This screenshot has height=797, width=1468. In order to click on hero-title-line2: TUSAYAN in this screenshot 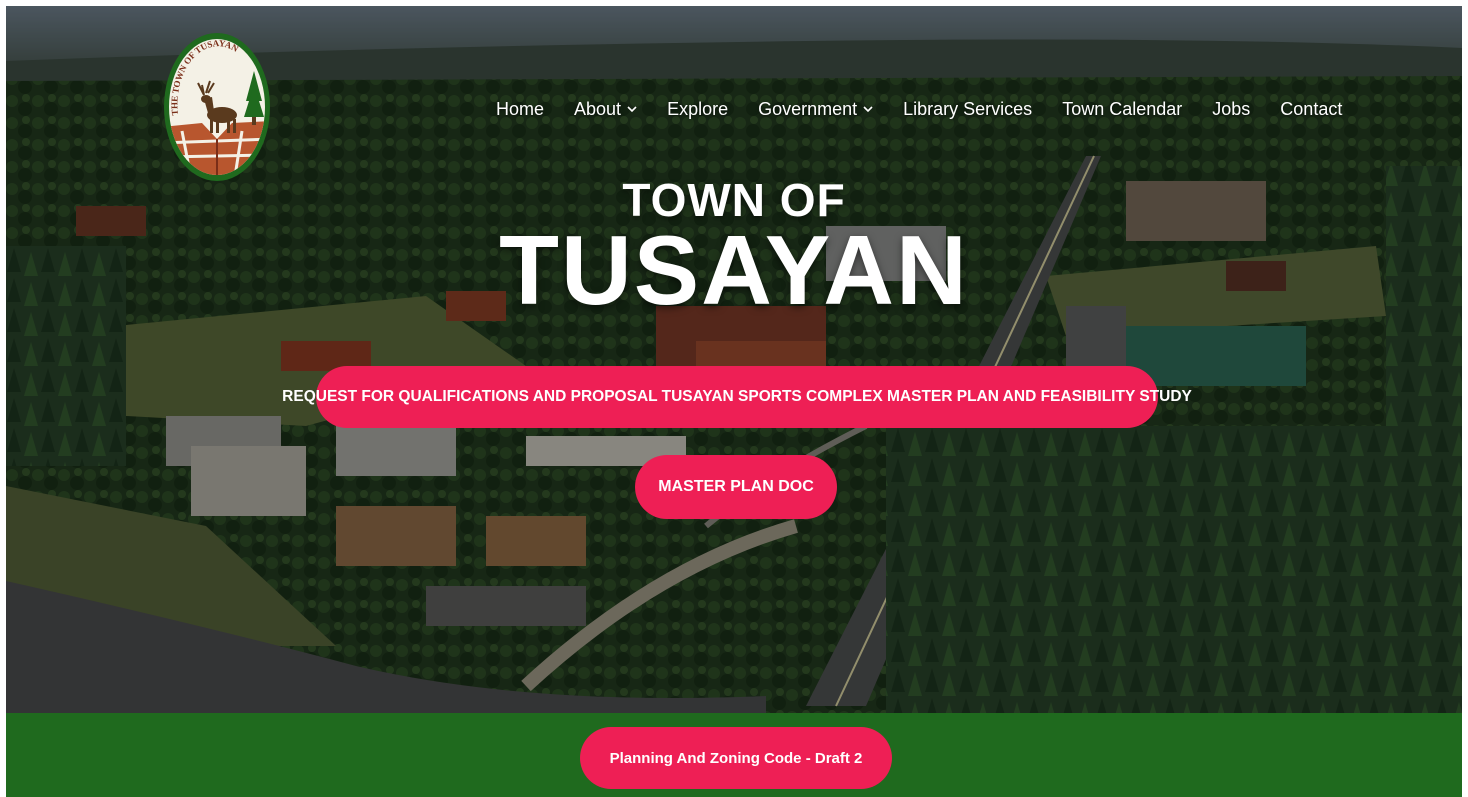, I will do `click(734, 270)`.